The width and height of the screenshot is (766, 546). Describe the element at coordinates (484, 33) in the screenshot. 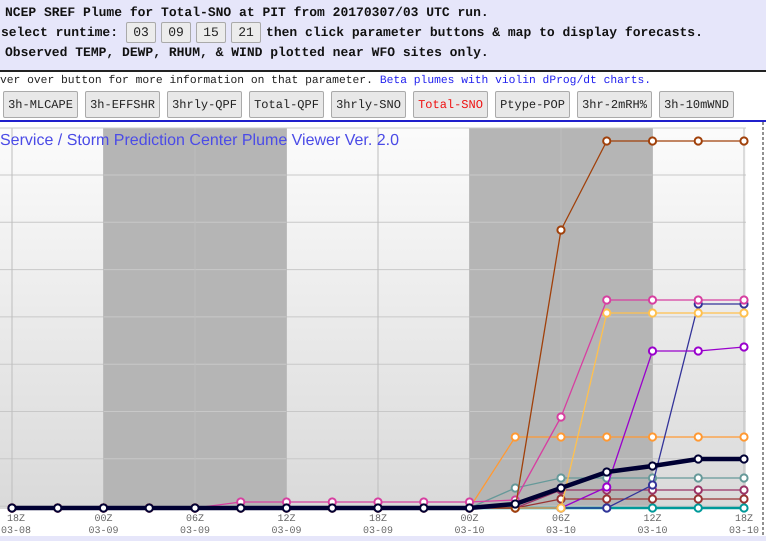

I see `runtime-instructions: then click parameter buttons & map to display forecasts.` at that location.